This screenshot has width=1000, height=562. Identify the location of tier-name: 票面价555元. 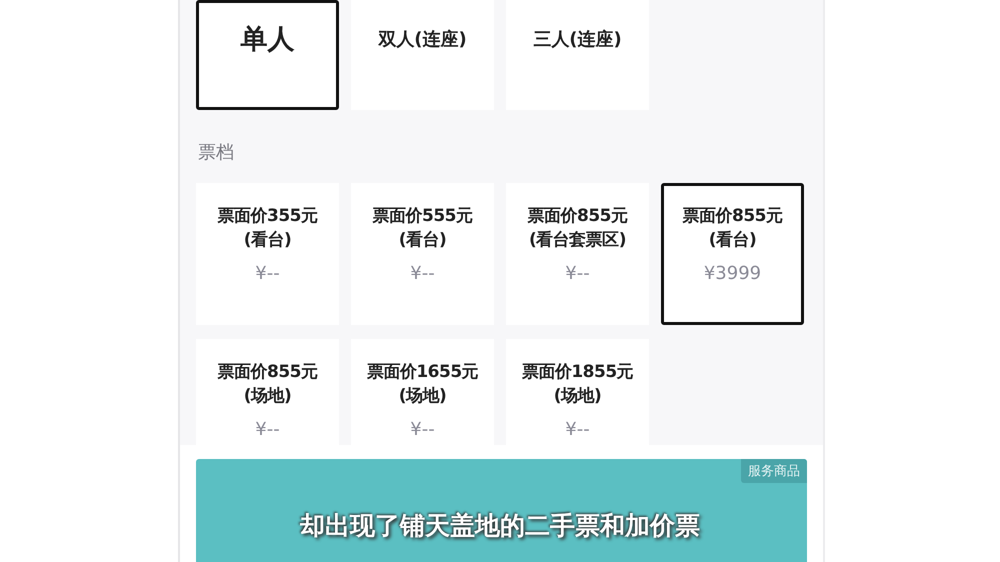
(422, 216).